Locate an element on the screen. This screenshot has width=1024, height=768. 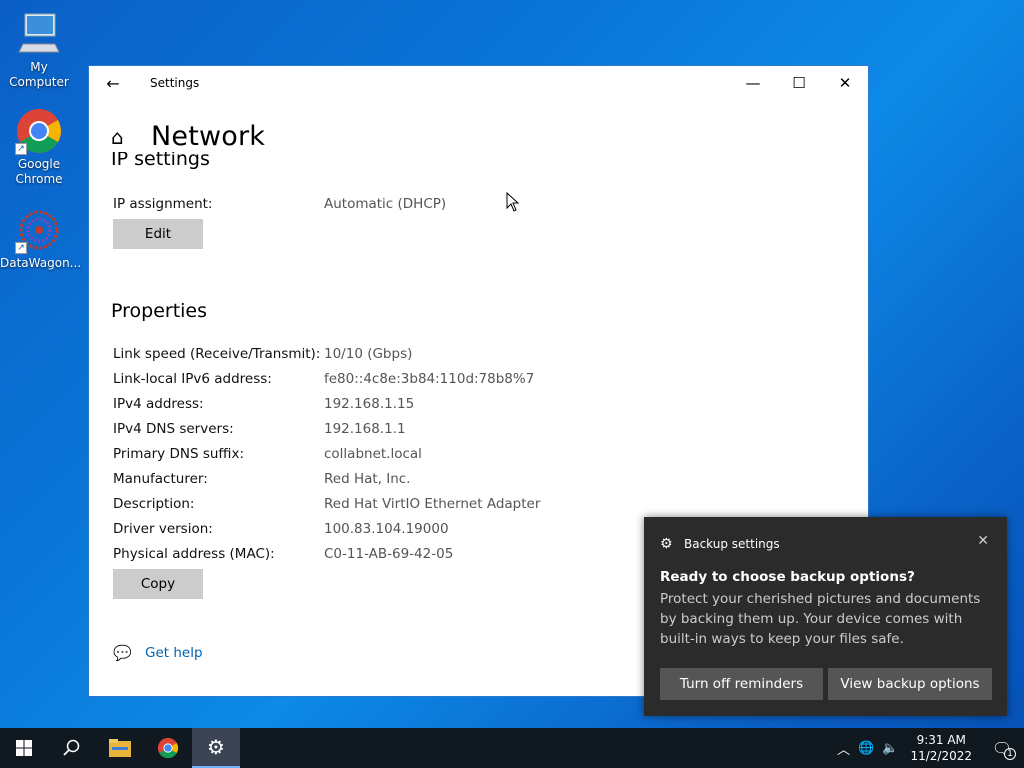
property-row: Primary DNS suffix: collabnet.local is located at coordinates (267, 454).